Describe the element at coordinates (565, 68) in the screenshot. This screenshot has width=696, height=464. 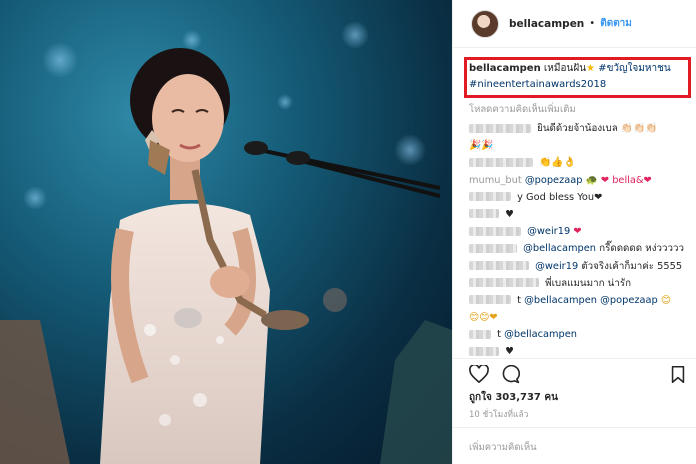
I see `caption-text: เหมือนฝัน` at that location.